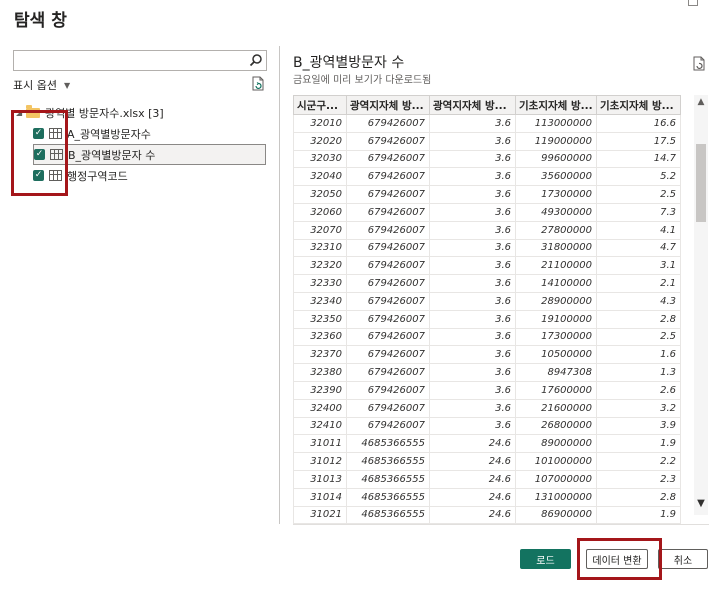  I want to click on table-row: 32310 679426007 3.6 31800000 4.7, so click(487, 248).